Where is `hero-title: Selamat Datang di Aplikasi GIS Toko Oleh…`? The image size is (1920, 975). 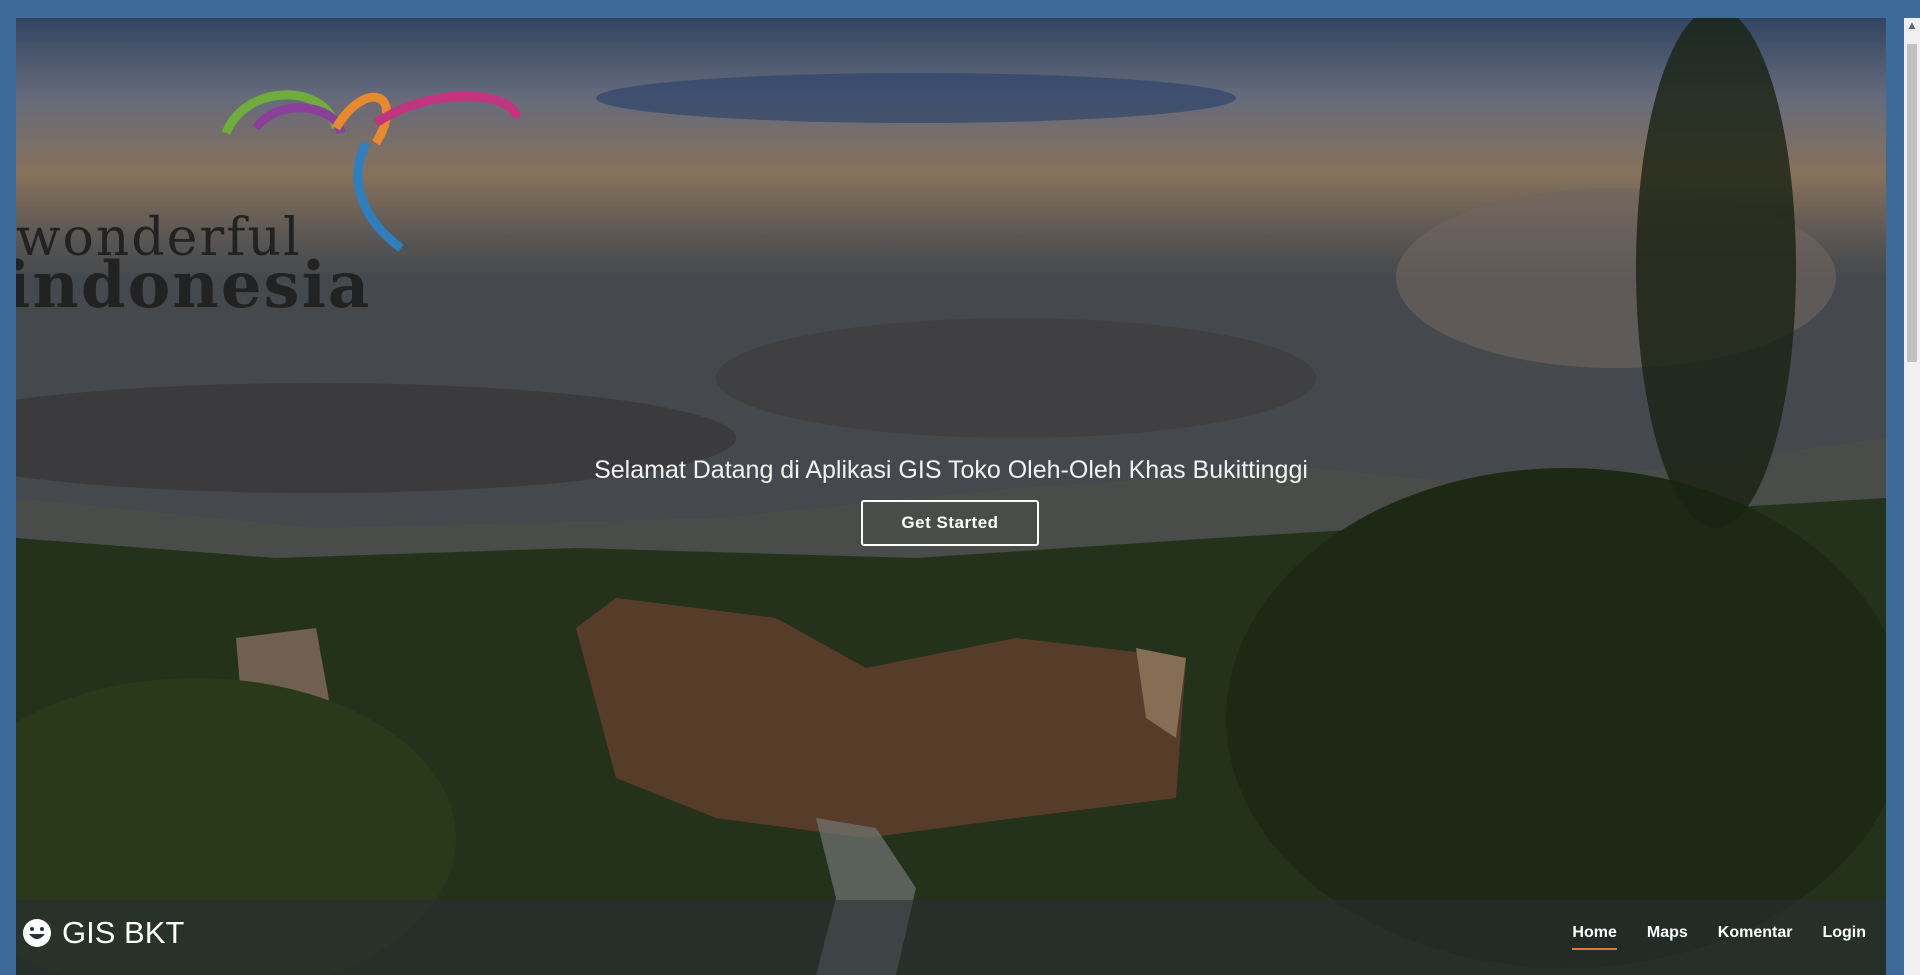
hero-title: Selamat Datang di Aplikasi GIS Toko Oleh… is located at coordinates (951, 470).